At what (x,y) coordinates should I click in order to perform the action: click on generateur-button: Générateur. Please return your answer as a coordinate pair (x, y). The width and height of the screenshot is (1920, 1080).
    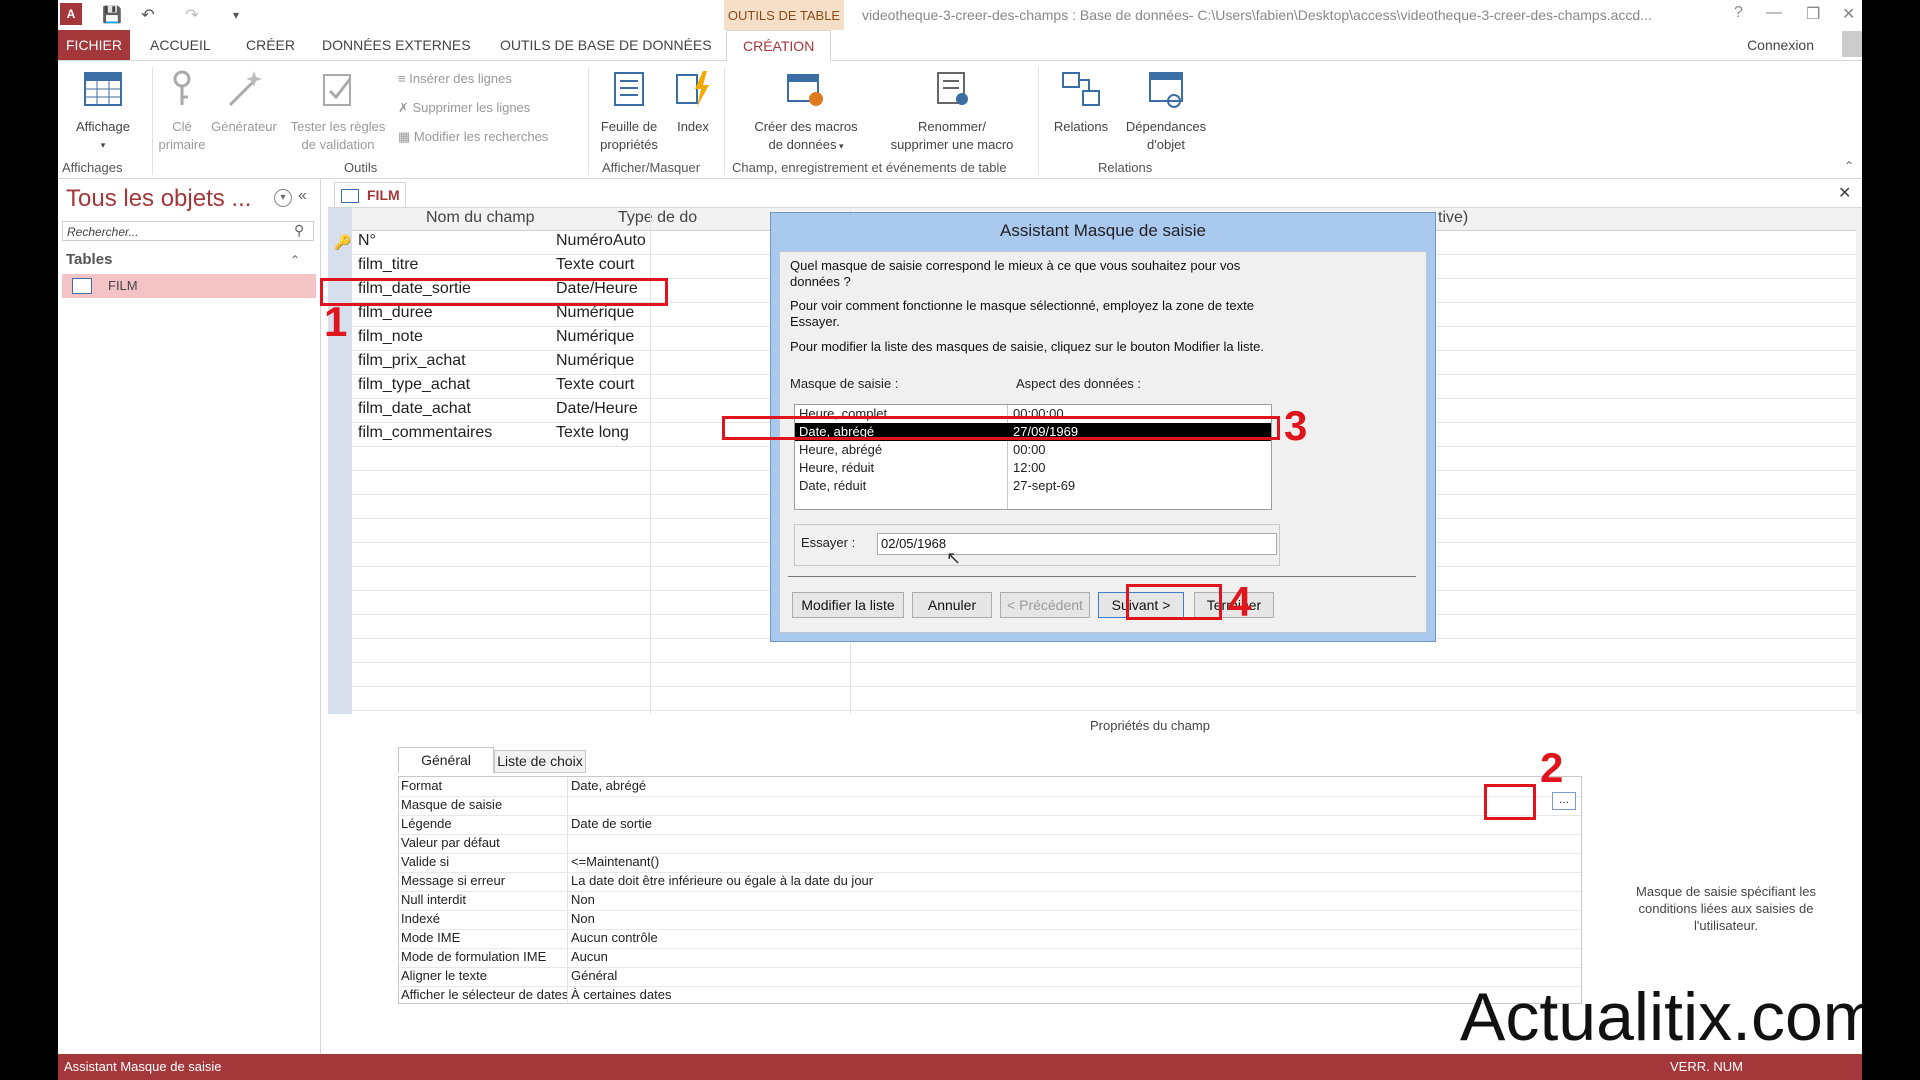
    Looking at the image, I should click on (244, 102).